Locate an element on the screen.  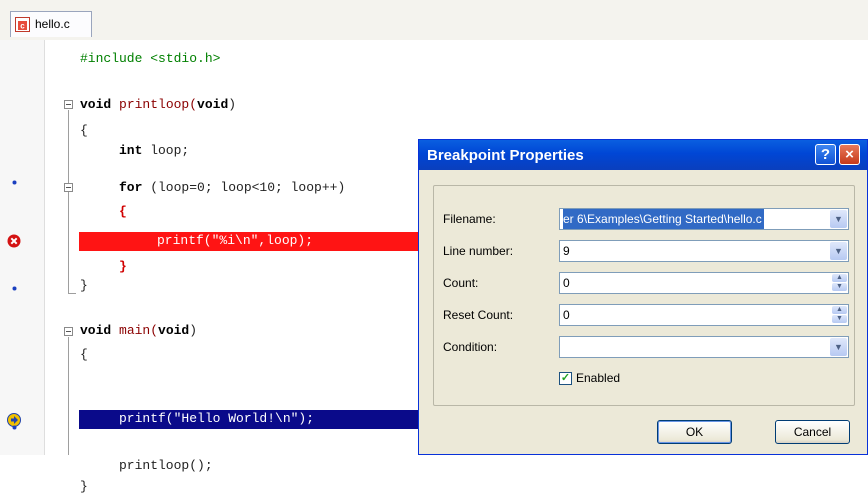
code-text: (loop=0; loop<10; loop++) is located at coordinates (244, 187).